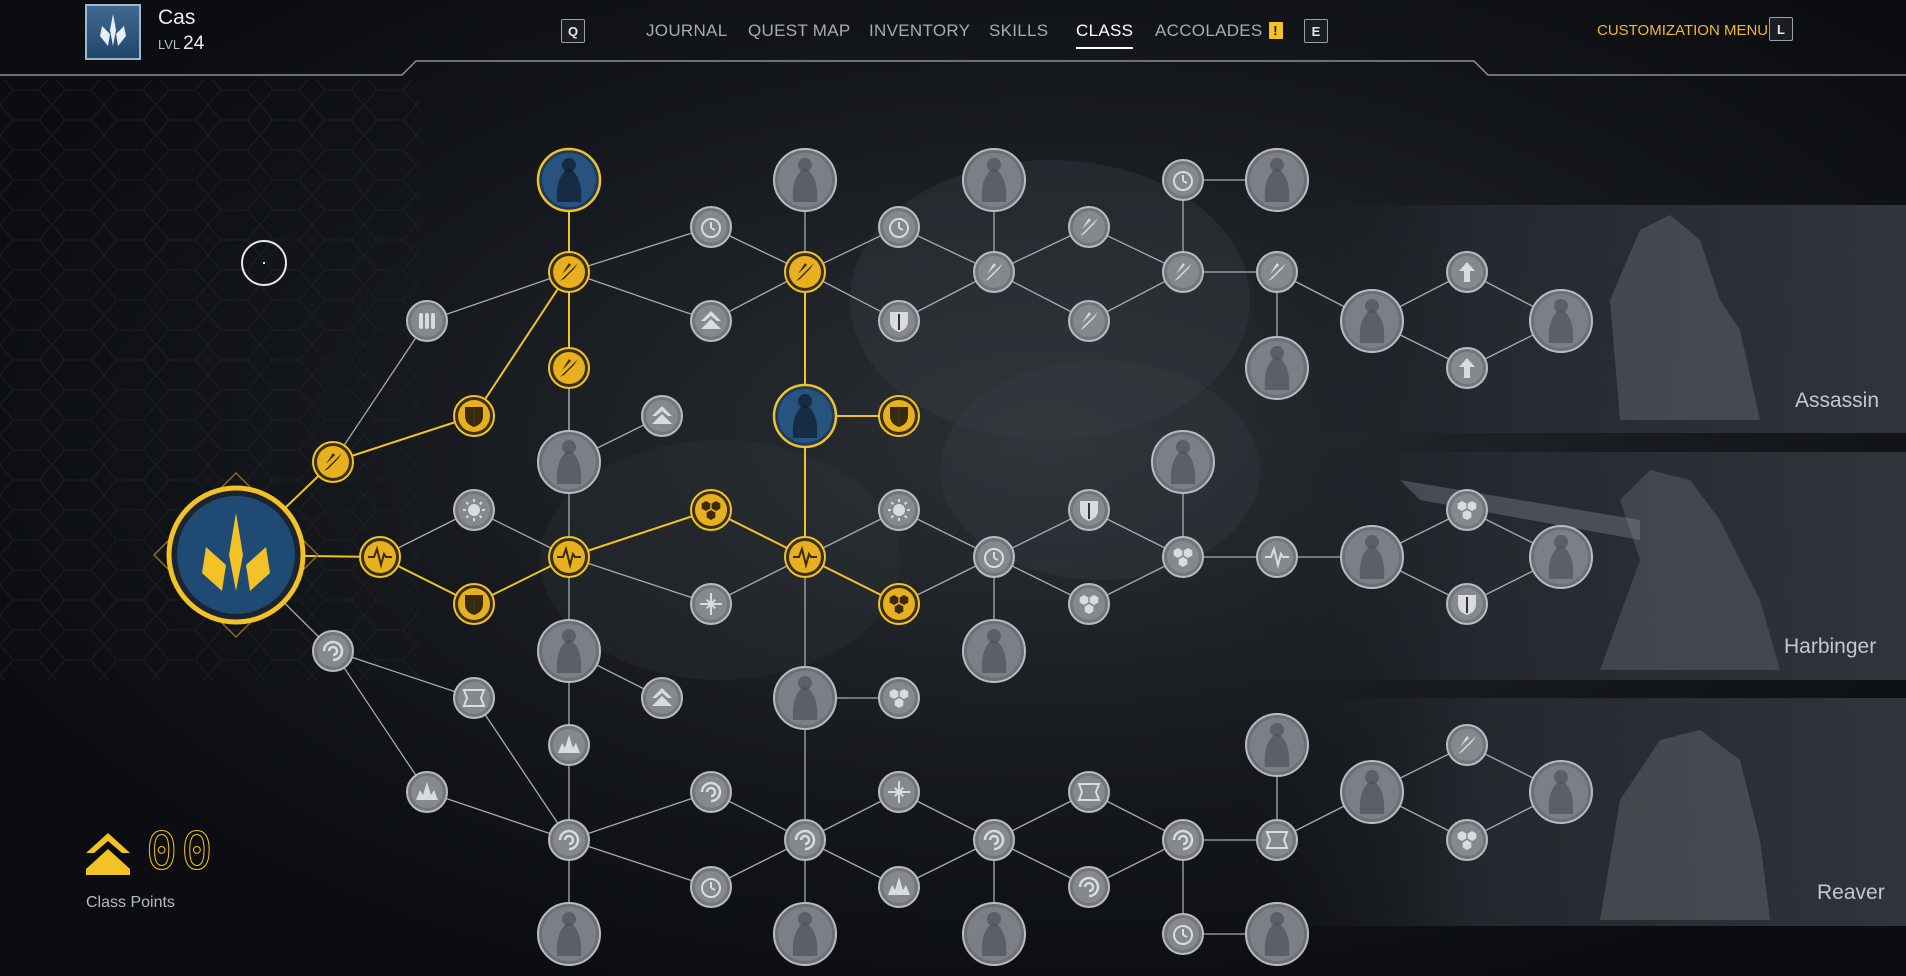 This screenshot has width=1906, height=976. I want to click on class-points-label: Class Points, so click(130, 902).